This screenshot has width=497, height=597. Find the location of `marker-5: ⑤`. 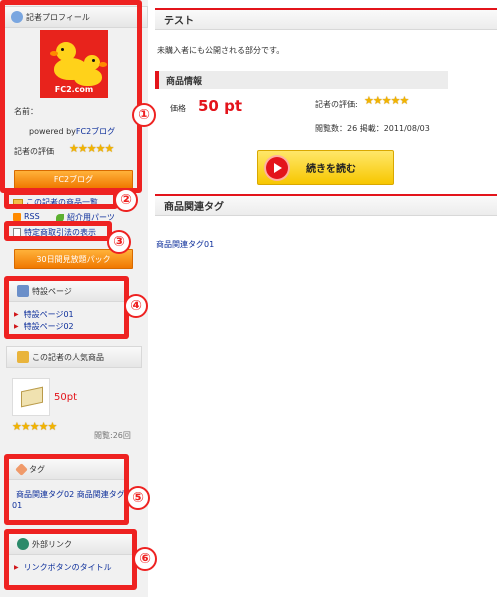

marker-5: ⑤ is located at coordinates (138, 498).